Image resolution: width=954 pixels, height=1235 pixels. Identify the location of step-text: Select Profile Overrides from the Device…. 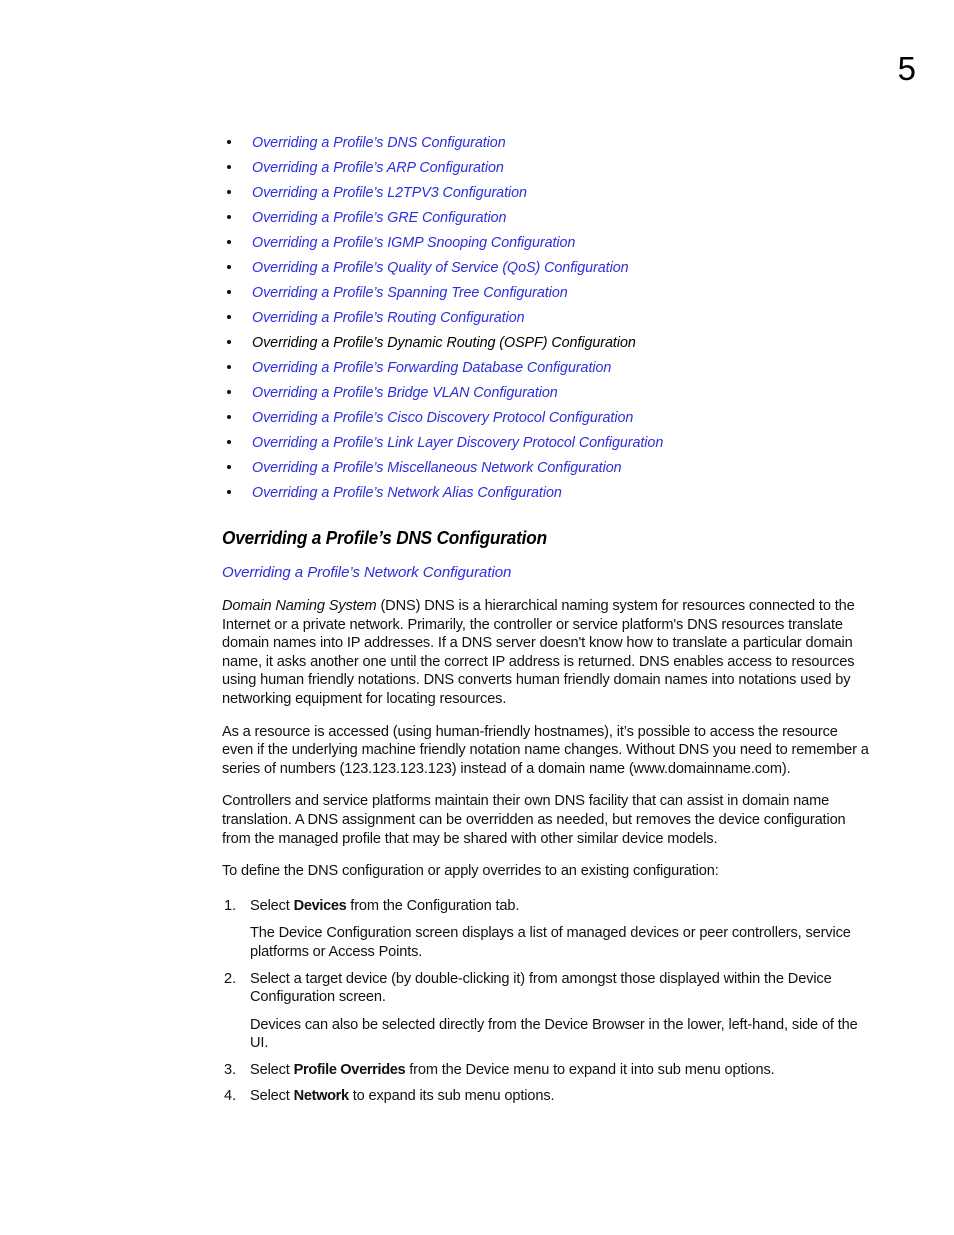
(512, 1070).